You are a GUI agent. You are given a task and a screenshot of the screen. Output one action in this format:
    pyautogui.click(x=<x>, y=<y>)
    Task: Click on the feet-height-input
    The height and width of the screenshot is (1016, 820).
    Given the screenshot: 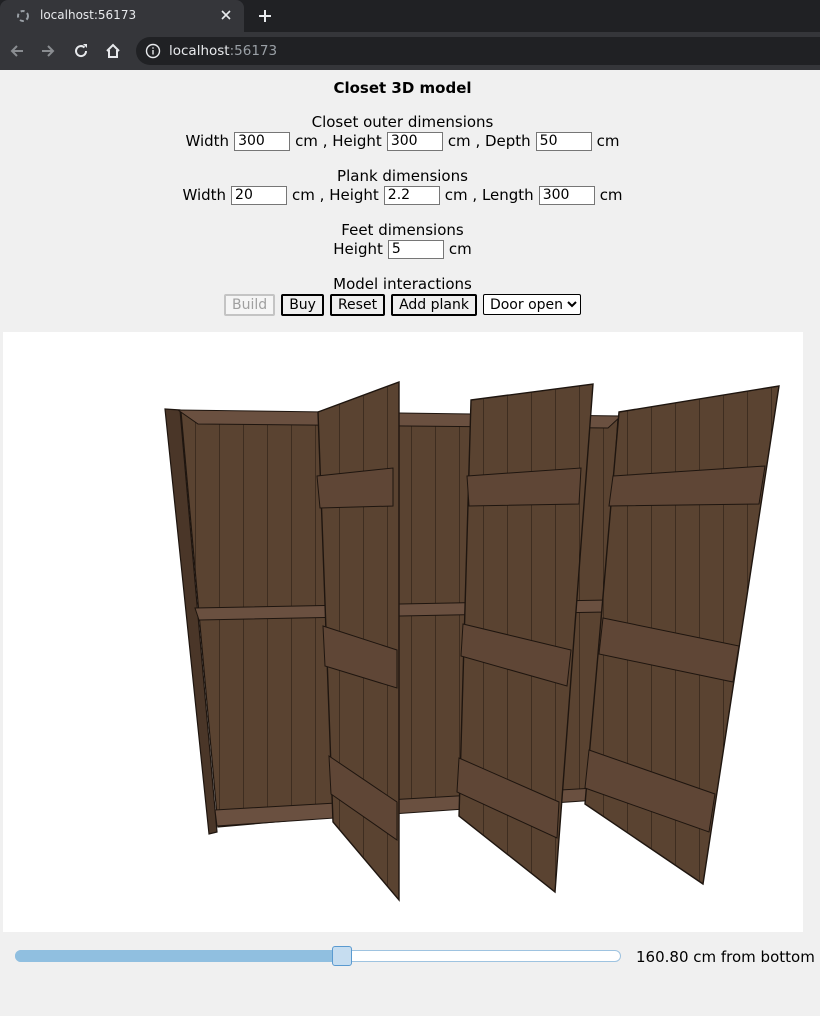 What is the action you would take?
    pyautogui.click(x=415, y=249)
    